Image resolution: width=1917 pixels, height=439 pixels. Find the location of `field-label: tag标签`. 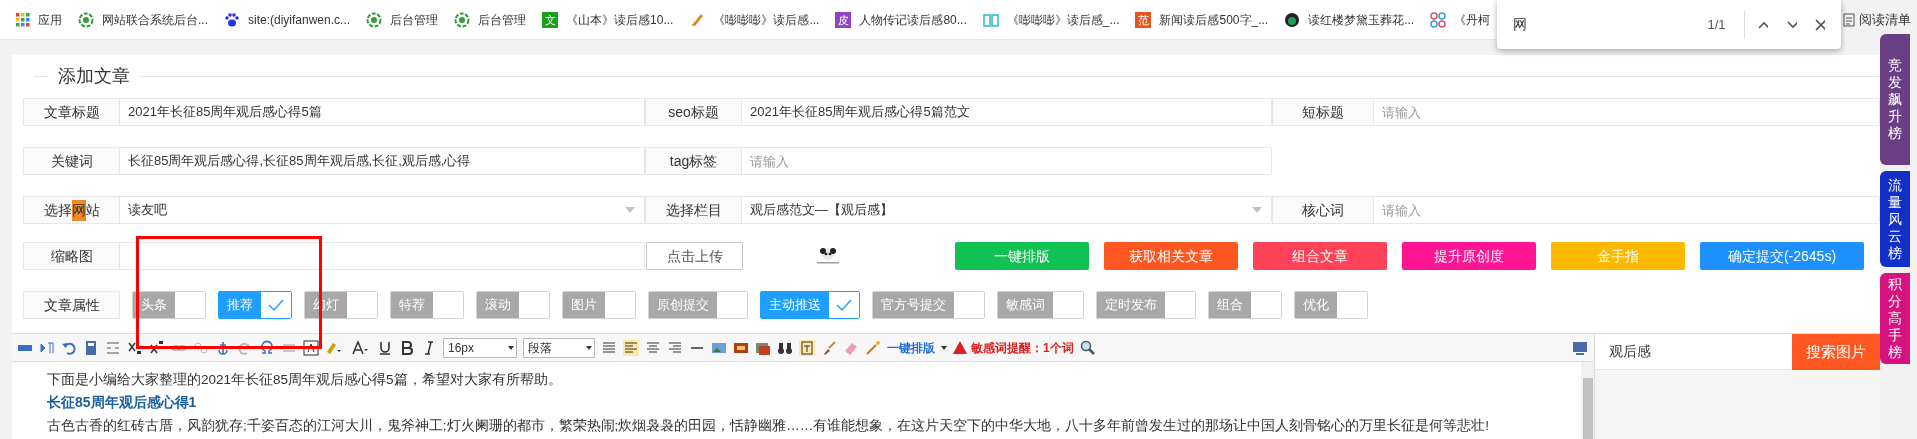

field-label: tag标签 is located at coordinates (693, 161).